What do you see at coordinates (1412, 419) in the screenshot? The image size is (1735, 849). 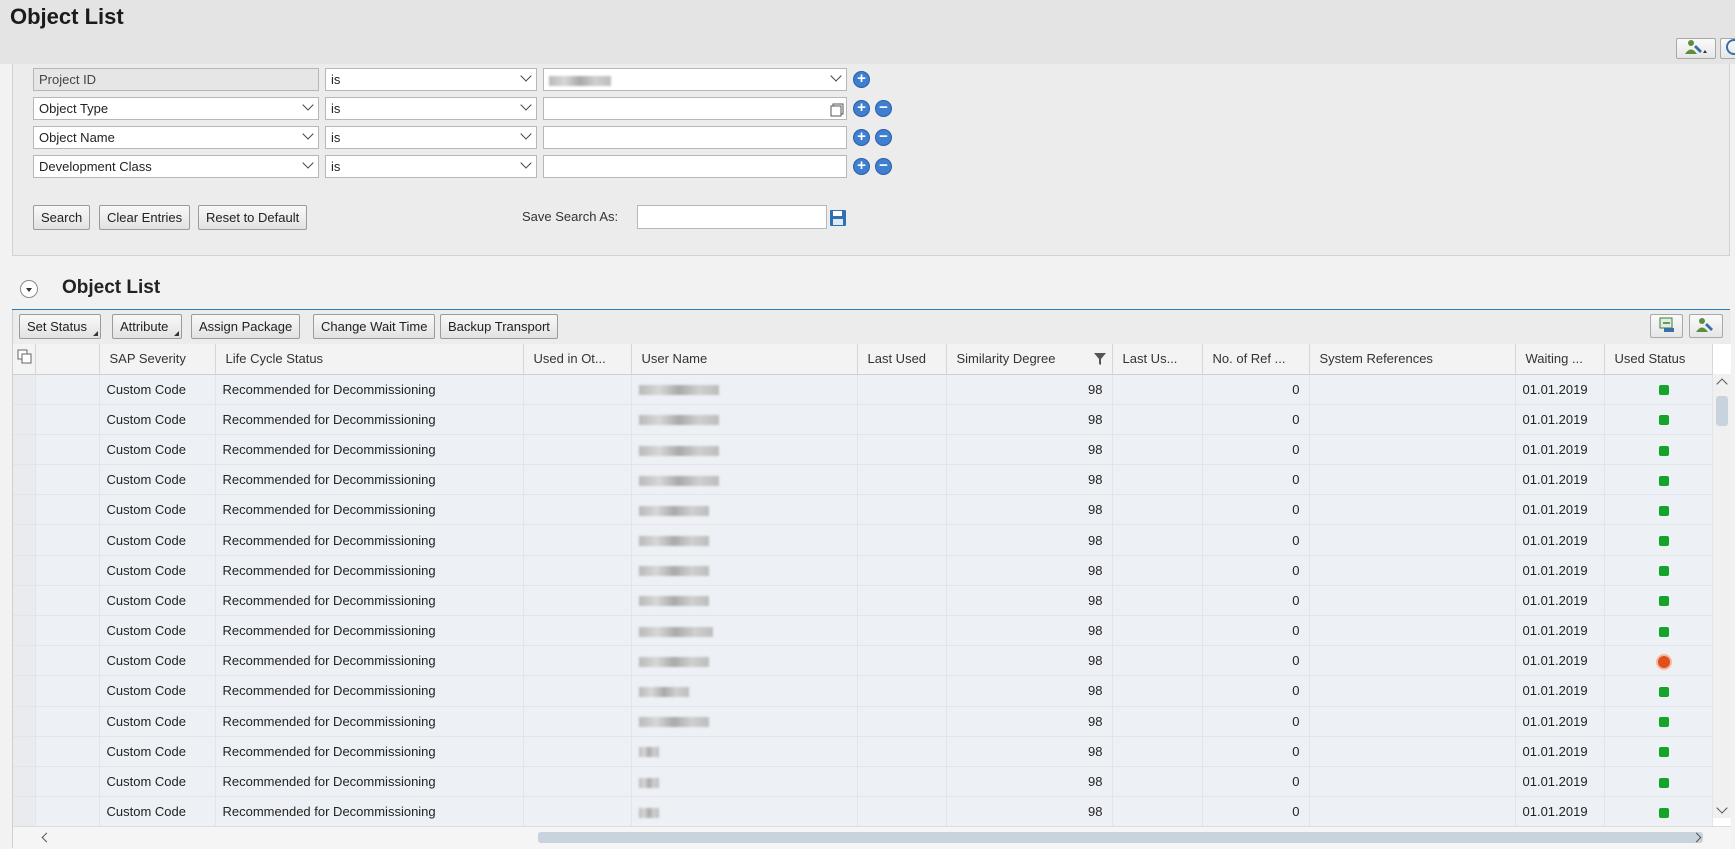 I see `system-references-cell` at bounding box center [1412, 419].